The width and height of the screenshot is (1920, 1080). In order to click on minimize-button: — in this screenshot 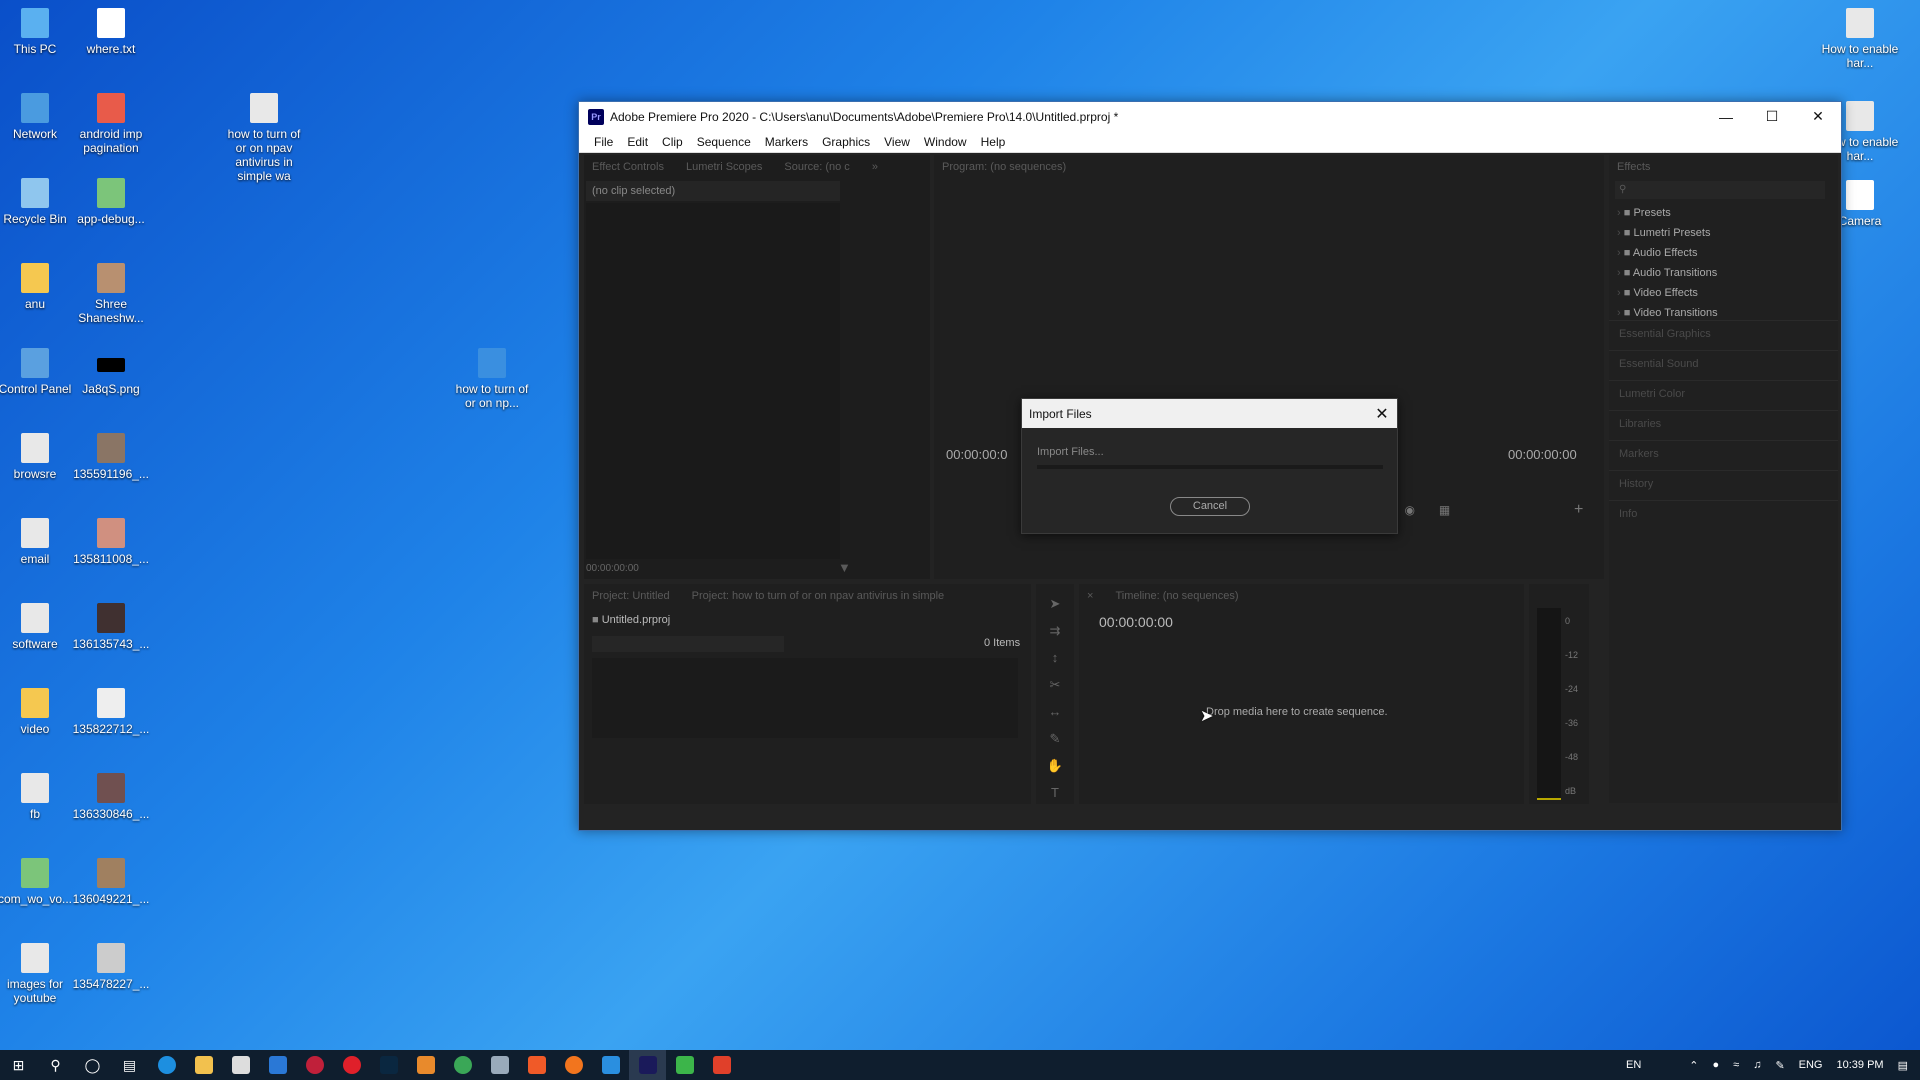, I will do `click(1726, 116)`.